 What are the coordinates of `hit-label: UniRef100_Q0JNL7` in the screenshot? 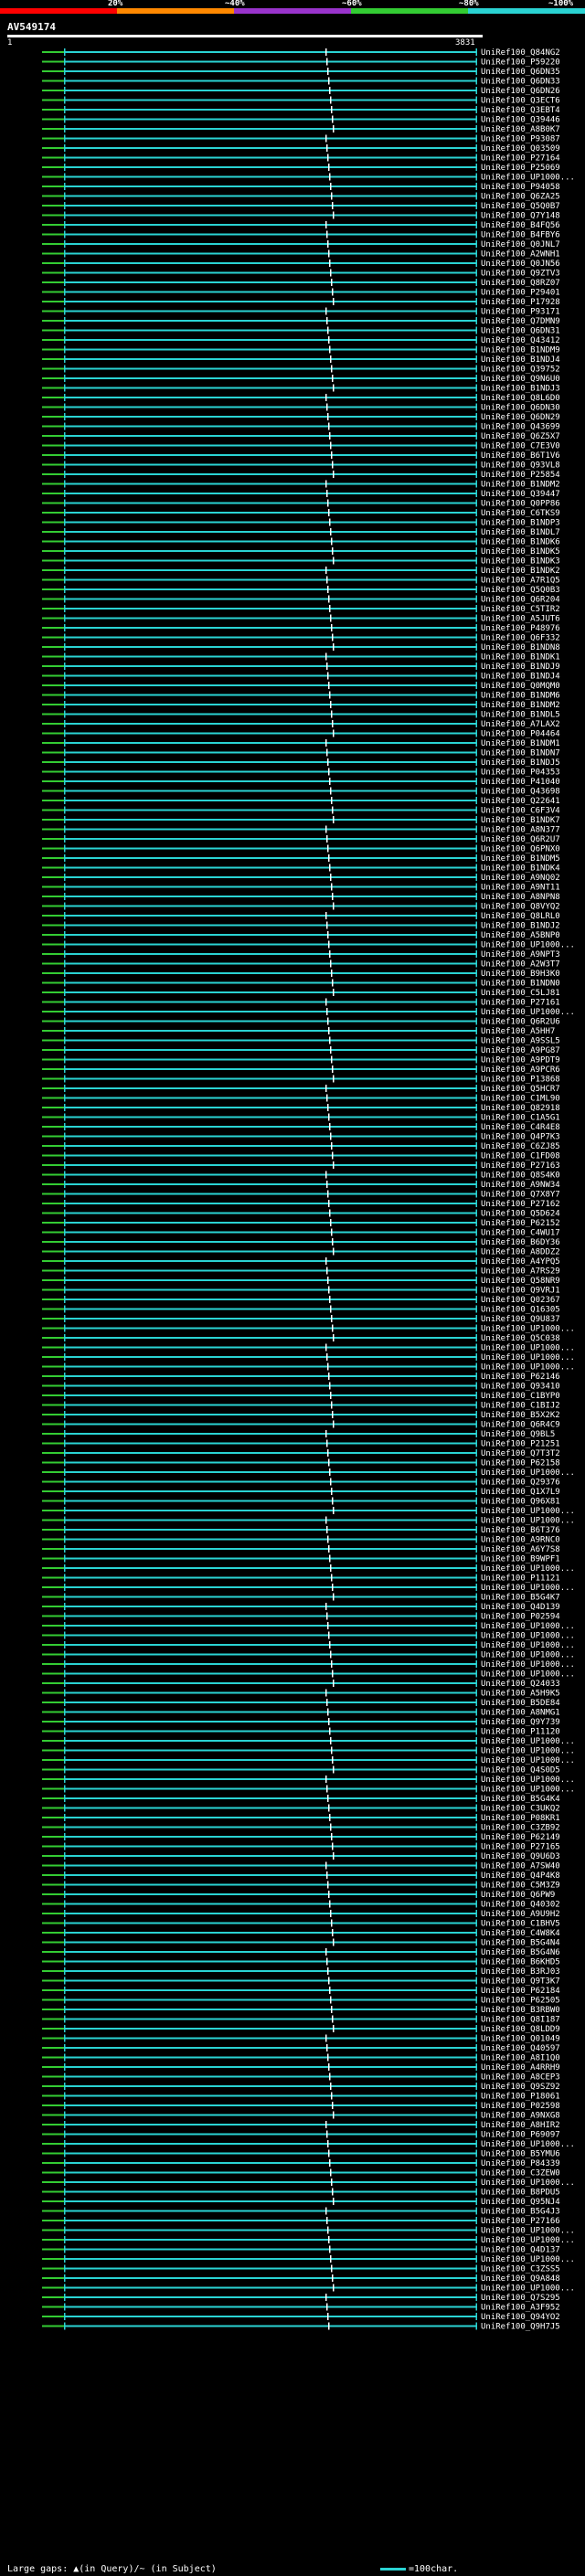 It's located at (520, 244).